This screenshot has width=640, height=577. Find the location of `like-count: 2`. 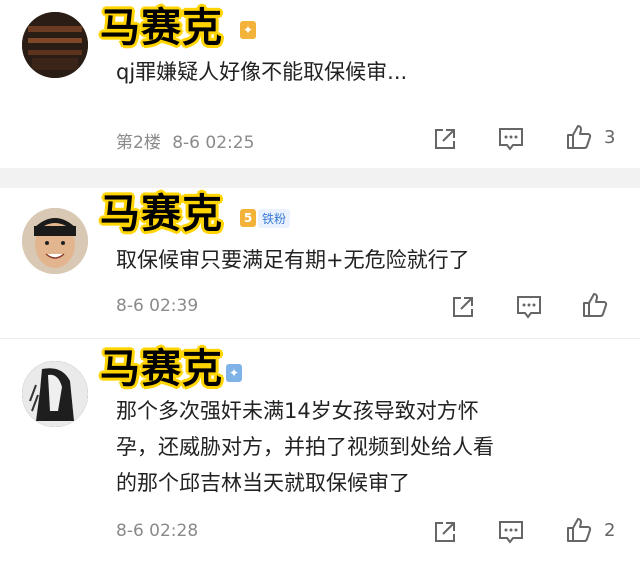

like-count: 2 is located at coordinates (610, 530).